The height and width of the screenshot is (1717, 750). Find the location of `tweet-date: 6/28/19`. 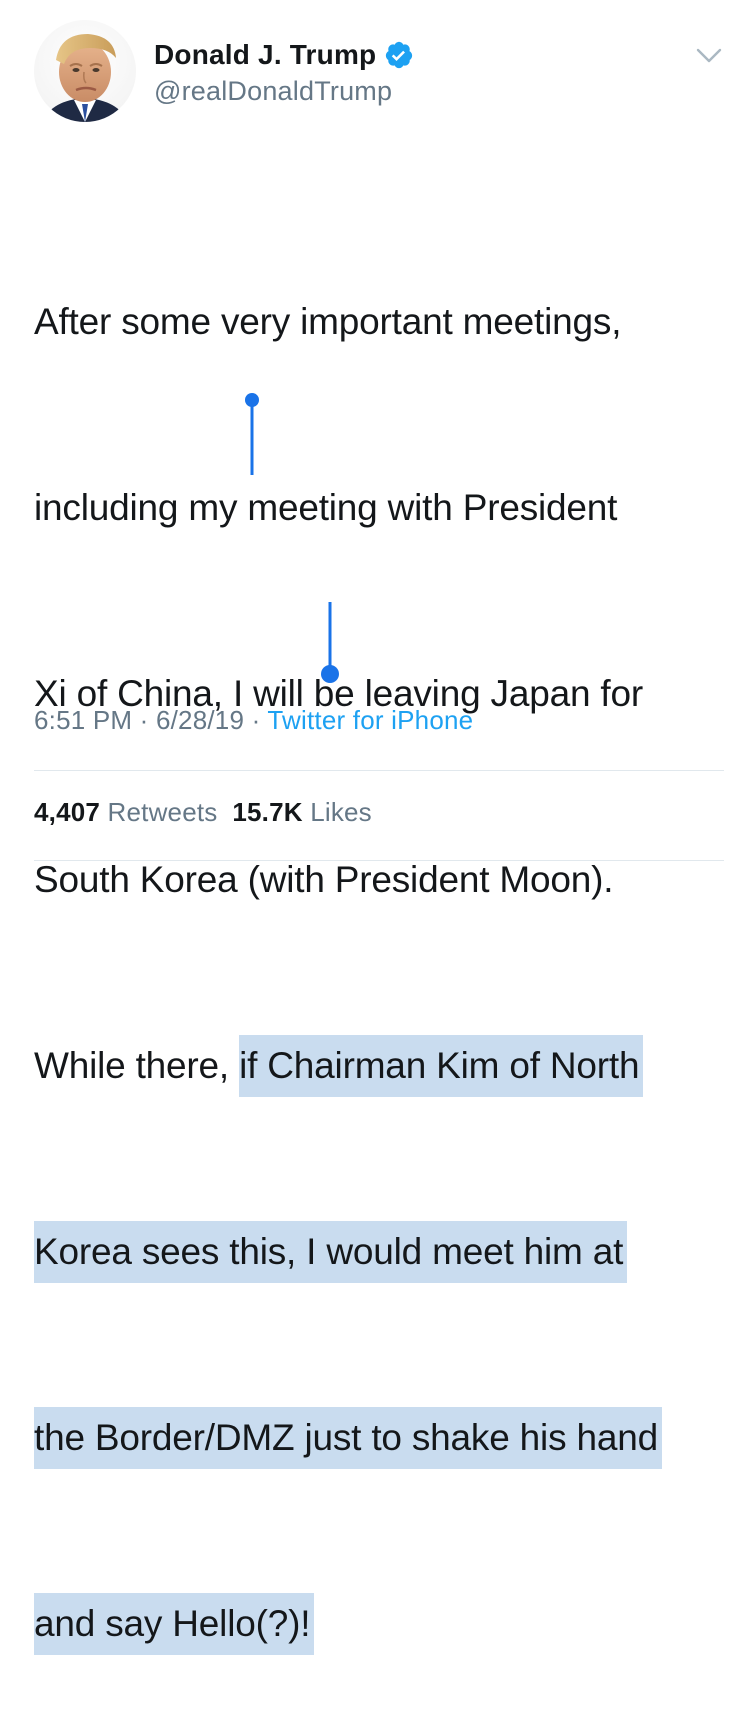

tweet-date: 6/28/19 is located at coordinates (200, 720).